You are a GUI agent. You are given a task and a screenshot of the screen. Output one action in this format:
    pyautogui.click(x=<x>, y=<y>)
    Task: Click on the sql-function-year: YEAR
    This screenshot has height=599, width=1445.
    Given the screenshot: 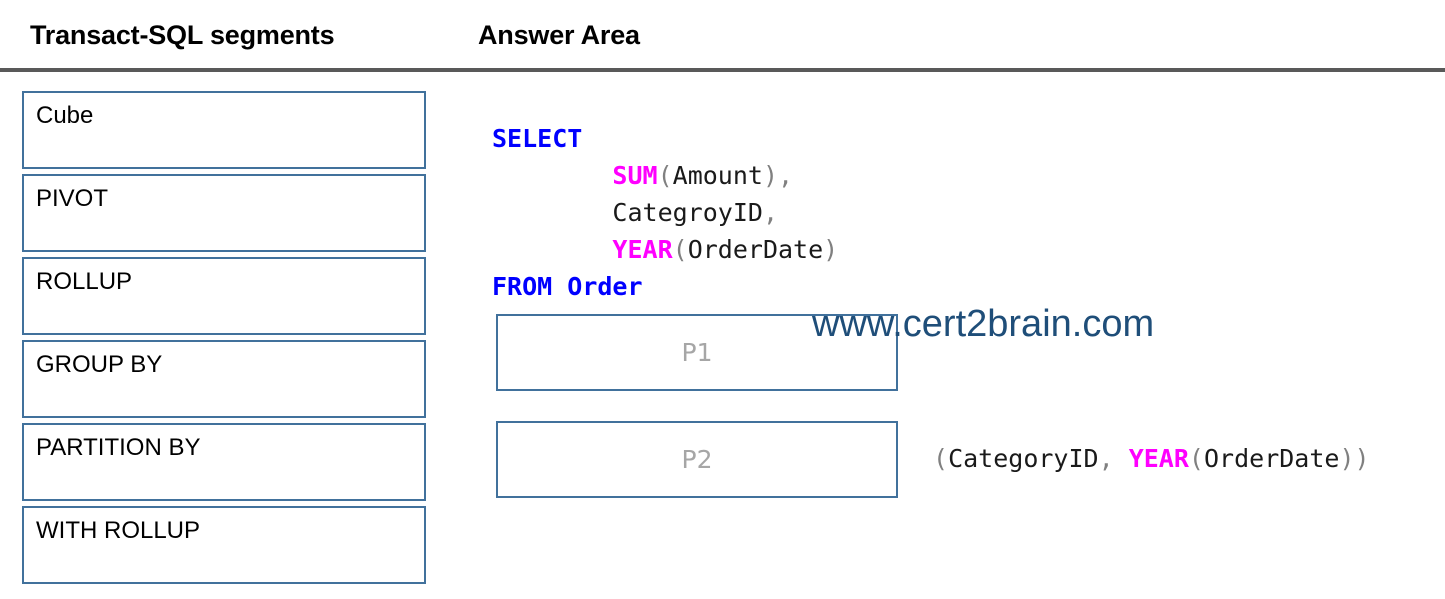 What is the action you would take?
    pyautogui.click(x=642, y=249)
    